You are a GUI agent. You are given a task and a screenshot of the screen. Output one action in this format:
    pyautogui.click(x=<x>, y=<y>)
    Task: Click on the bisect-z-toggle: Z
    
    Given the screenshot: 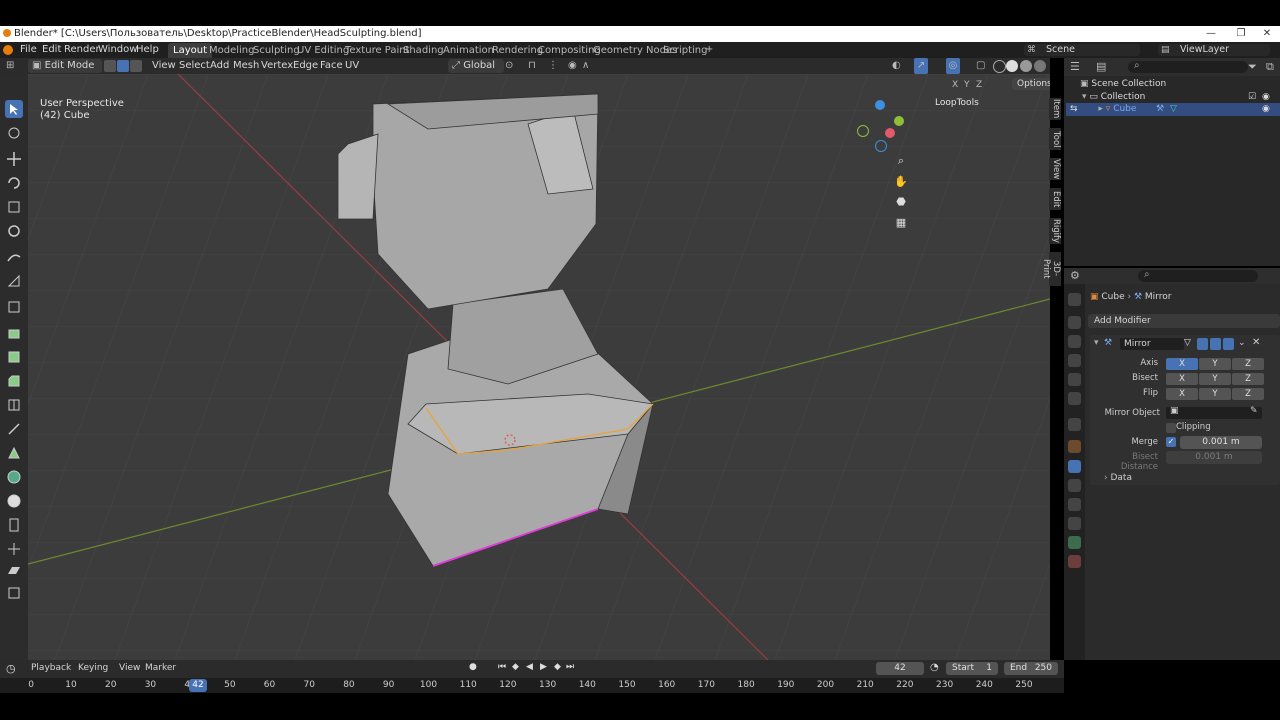 What is the action you would take?
    pyautogui.click(x=1248, y=379)
    